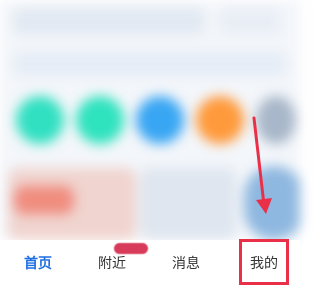 The width and height of the screenshot is (320, 286). Describe the element at coordinates (44, 200) in the screenshot. I see `blurred-banner-card-accent` at that location.